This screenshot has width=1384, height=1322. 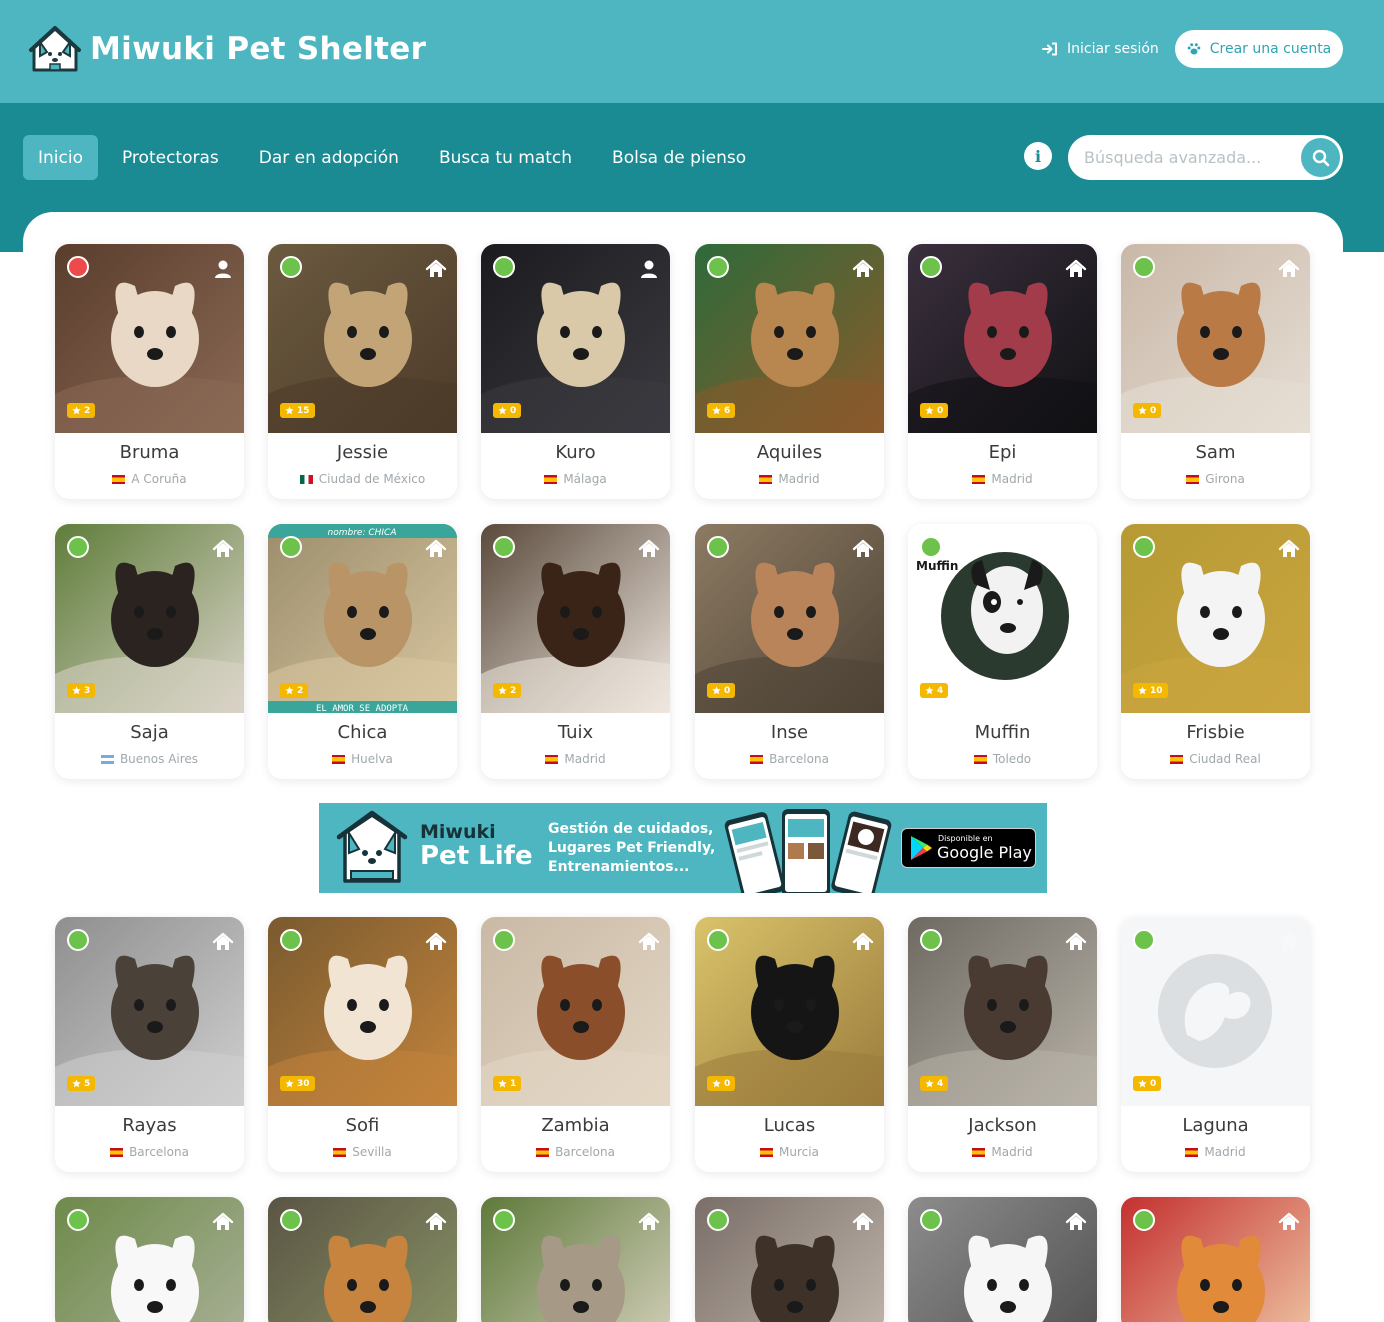 What do you see at coordinates (1002, 732) in the screenshot?
I see `pet-name: Muffin` at bounding box center [1002, 732].